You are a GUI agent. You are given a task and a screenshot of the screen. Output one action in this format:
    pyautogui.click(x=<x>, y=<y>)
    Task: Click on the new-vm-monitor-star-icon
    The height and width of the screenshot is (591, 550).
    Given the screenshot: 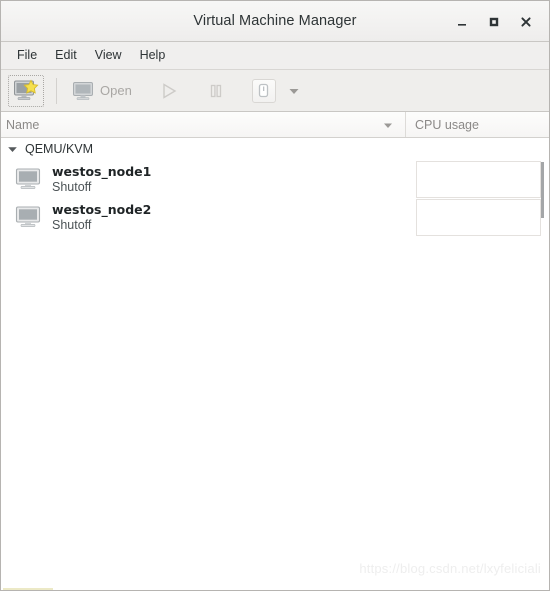 What is the action you would take?
    pyautogui.click(x=26, y=89)
    